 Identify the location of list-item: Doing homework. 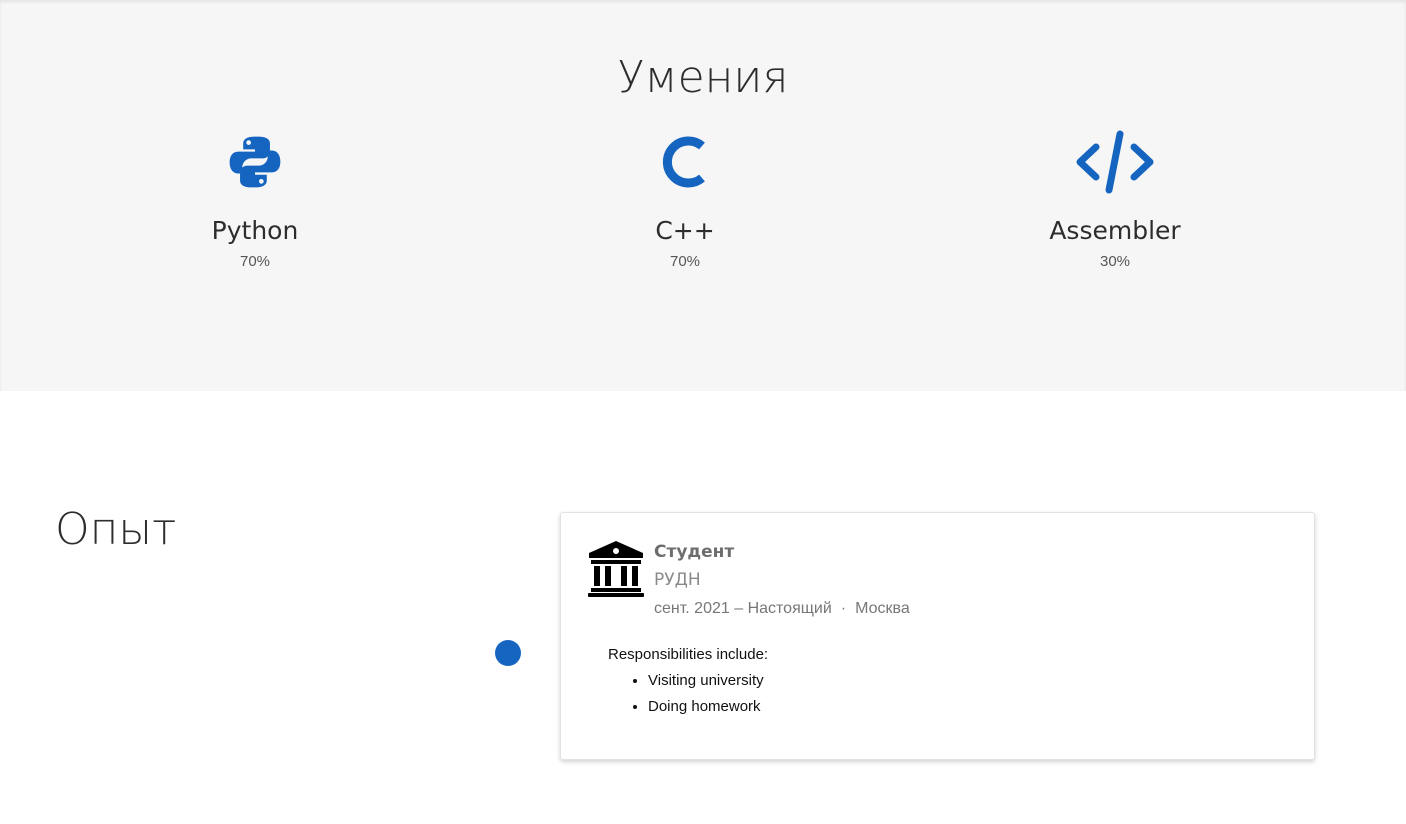
(708, 707).